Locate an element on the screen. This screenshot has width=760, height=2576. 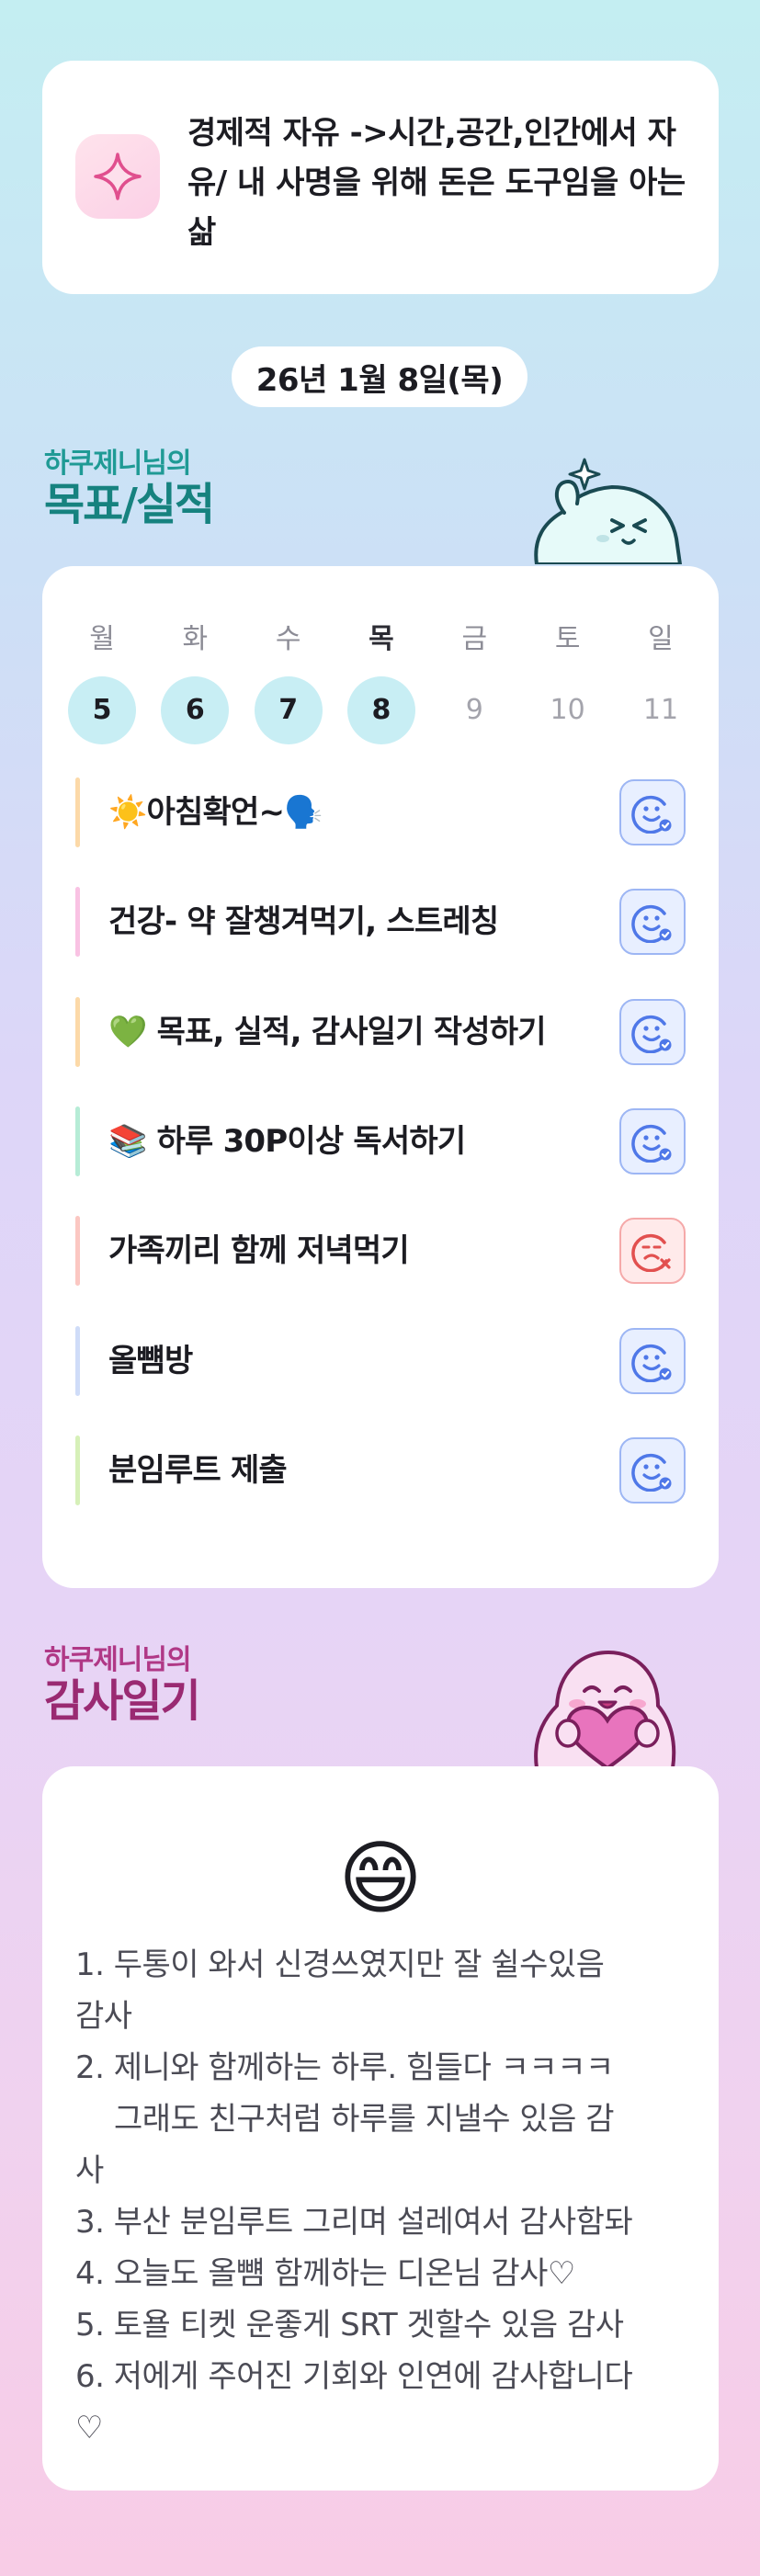
week-day-name: 월 is located at coordinates (102, 639).